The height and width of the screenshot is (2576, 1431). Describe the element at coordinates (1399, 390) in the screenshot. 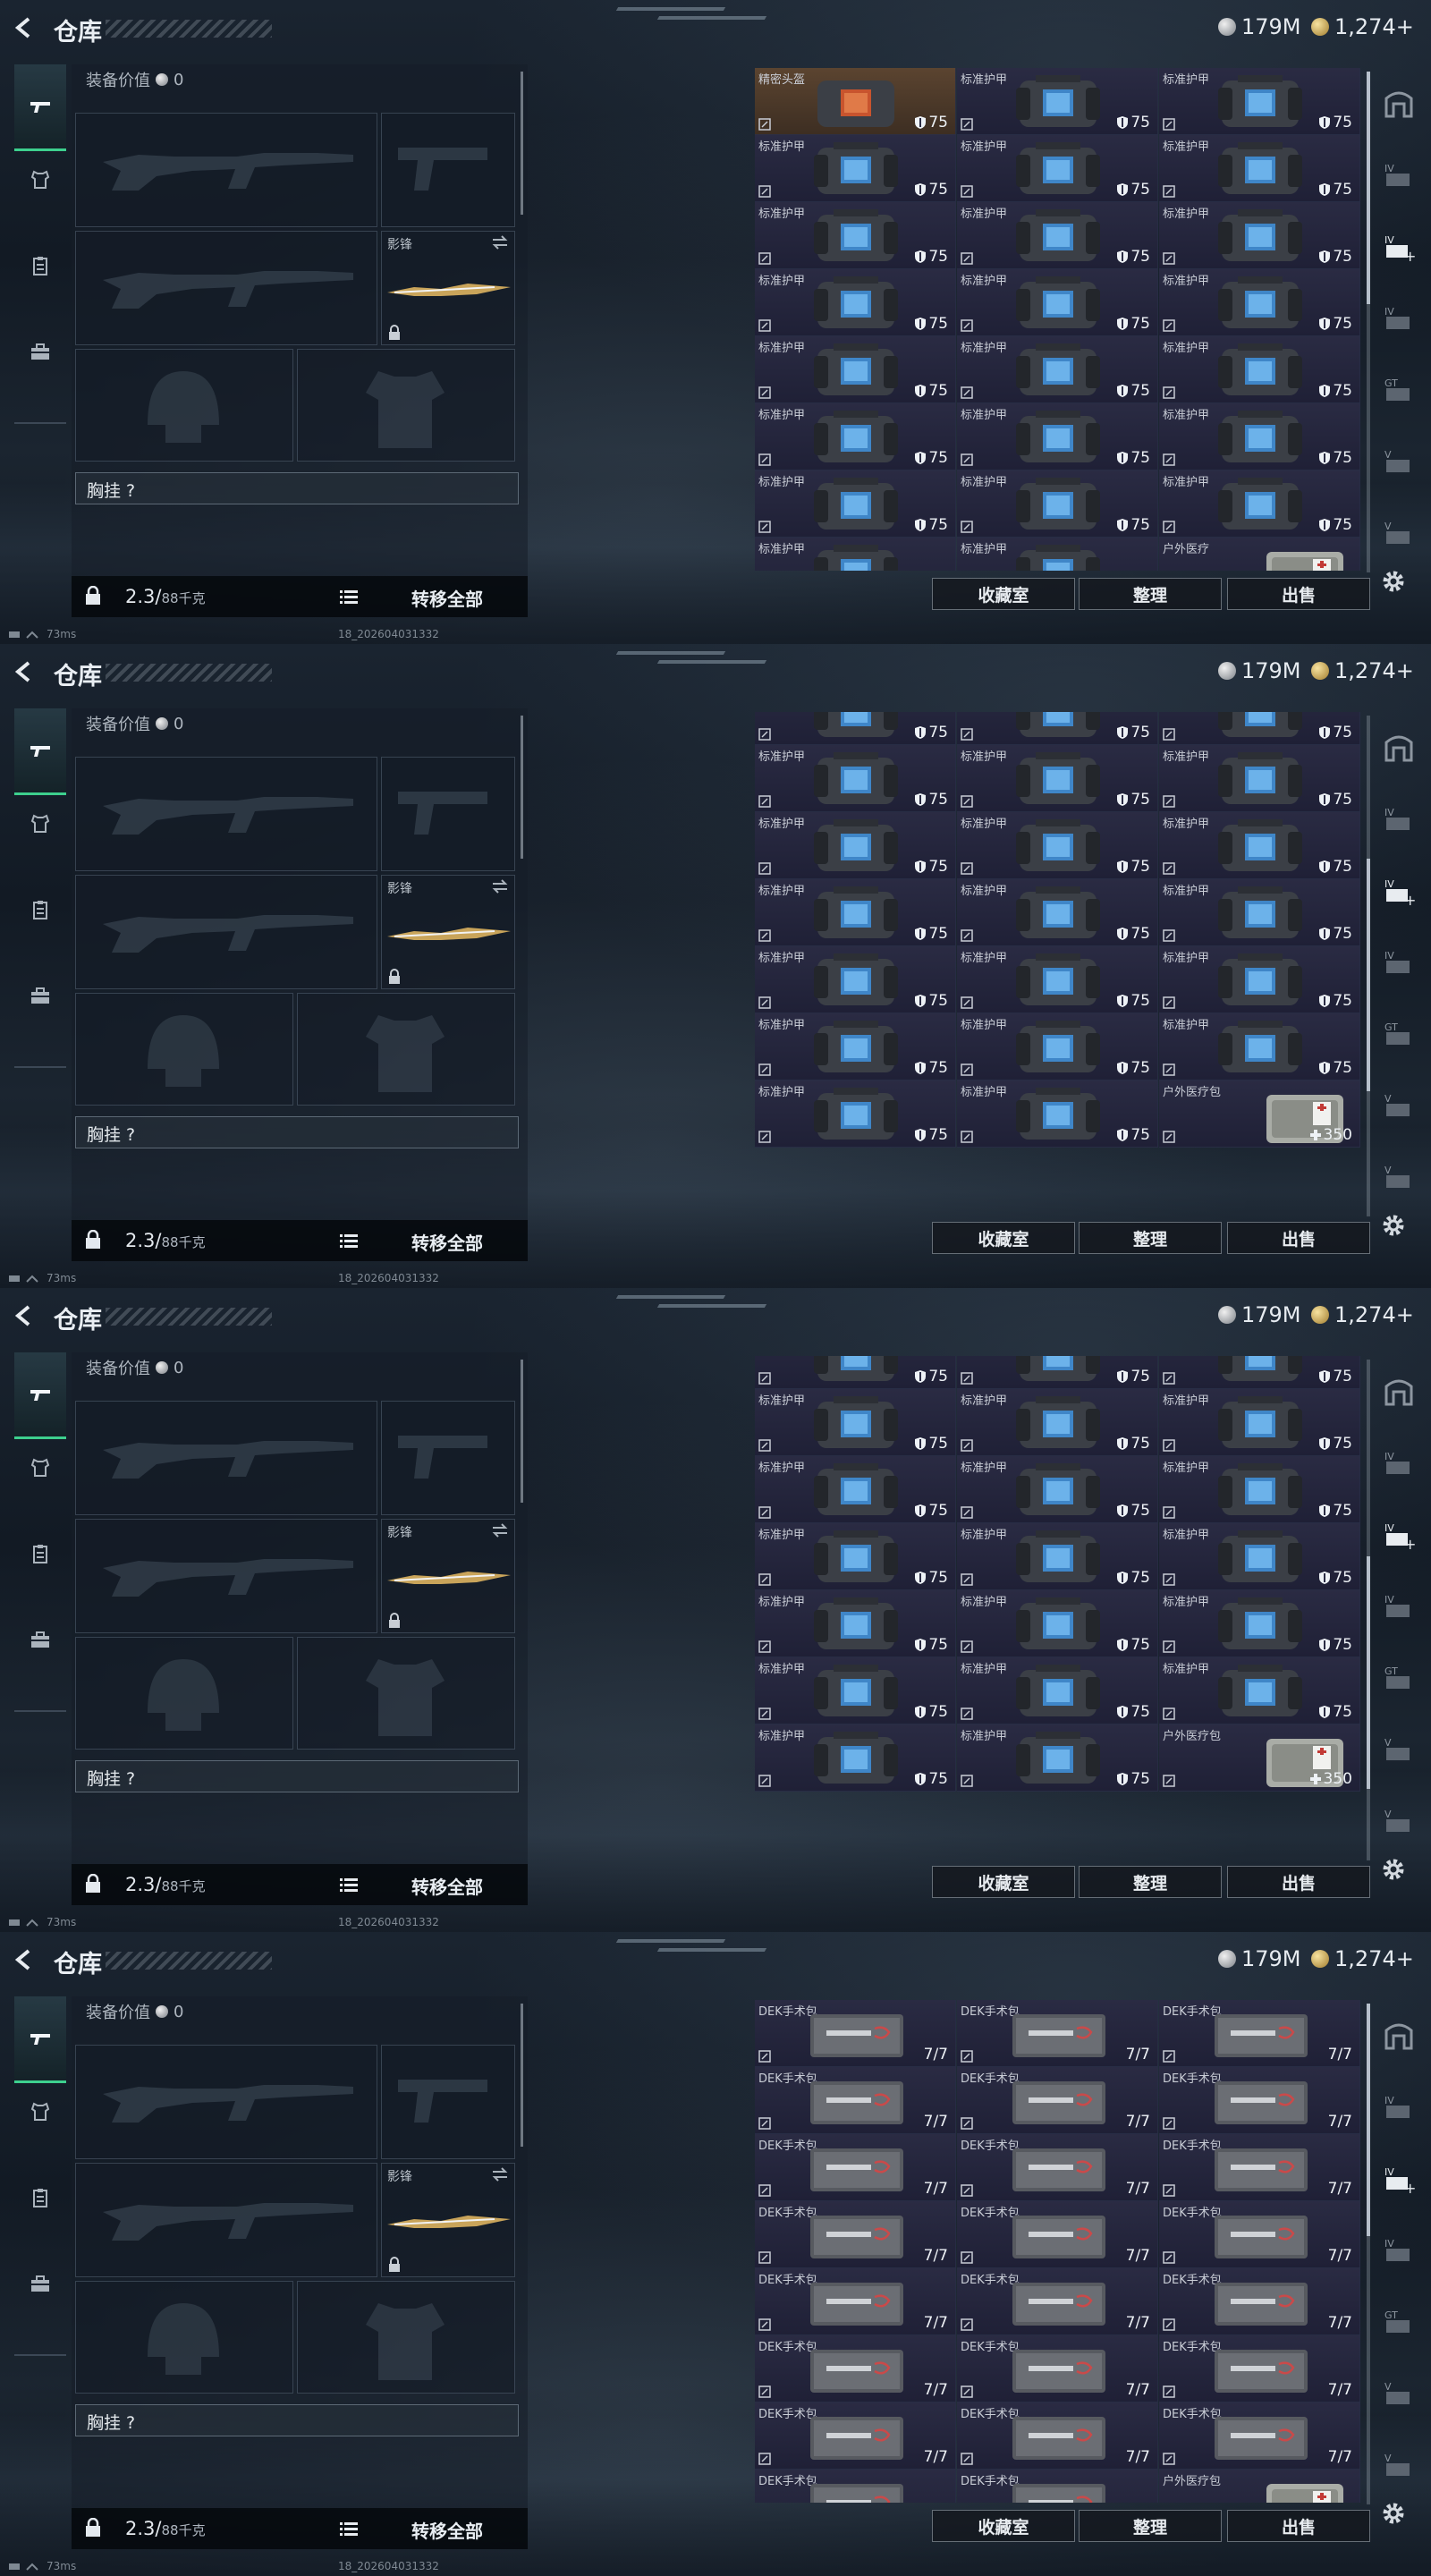

I see `storage-gt-icon: GT` at that location.